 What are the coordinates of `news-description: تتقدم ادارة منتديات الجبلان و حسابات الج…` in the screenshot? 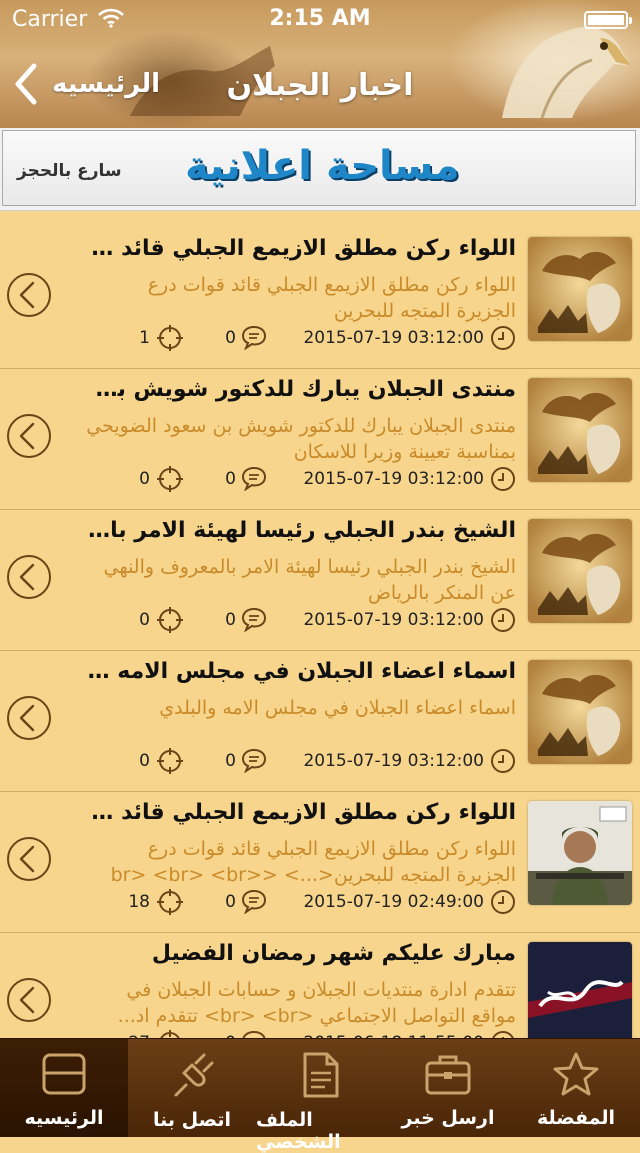 It's located at (316, 1003).